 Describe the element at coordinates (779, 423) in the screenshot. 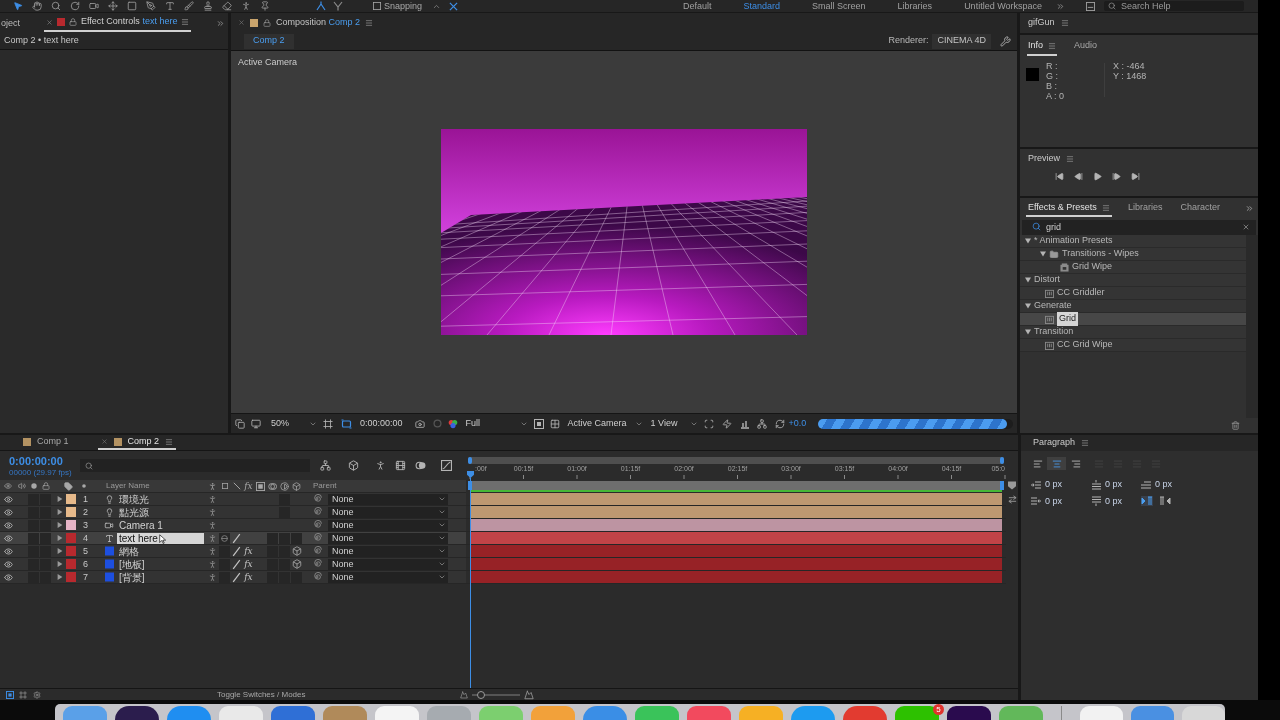

I see `refresh-icon` at that location.